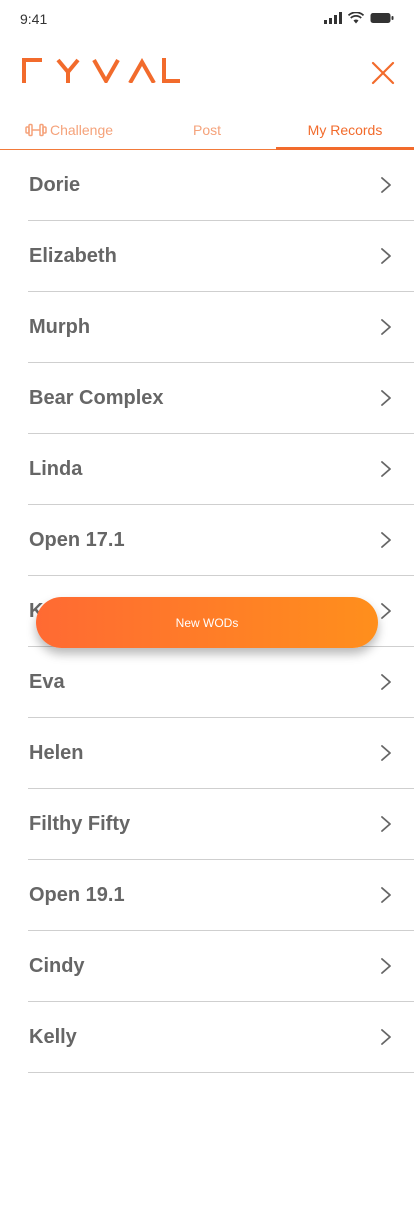 This screenshot has width=414, height=1207. I want to click on list-item: Cindy, so click(221, 966).